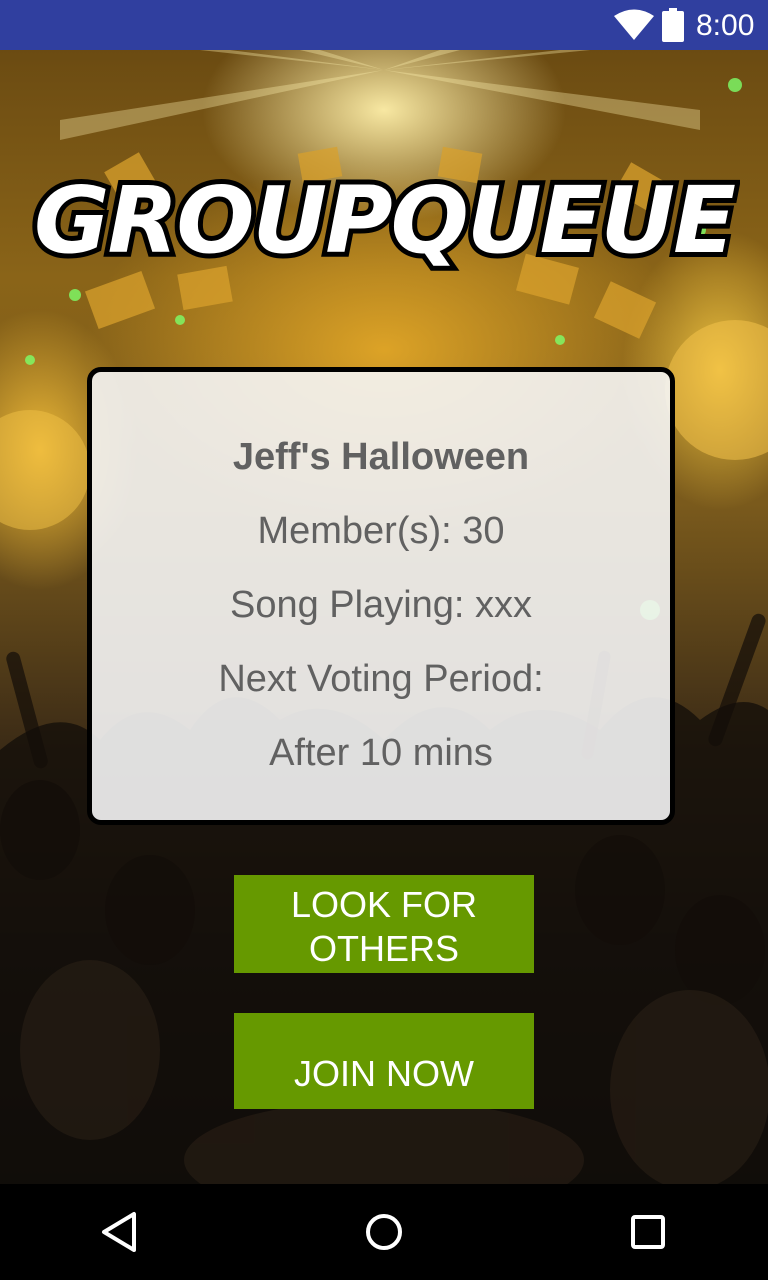 The width and height of the screenshot is (768, 1280). I want to click on home-icon, so click(384, 1232).